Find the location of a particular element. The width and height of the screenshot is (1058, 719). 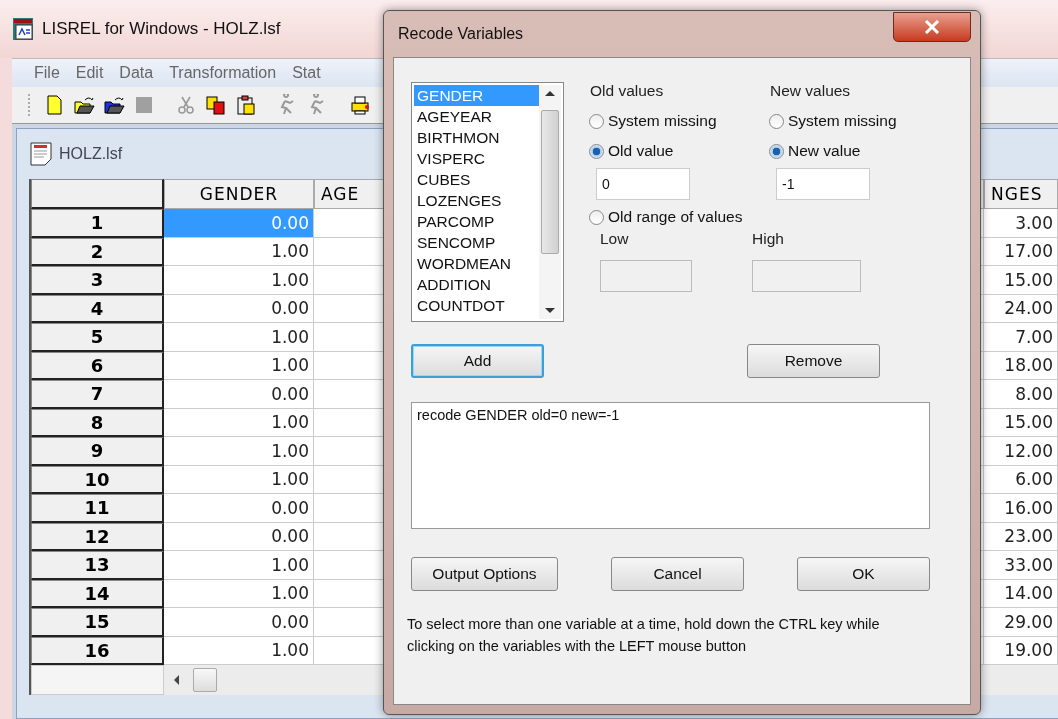

list-item: LOZENGES is located at coordinates (476, 200).